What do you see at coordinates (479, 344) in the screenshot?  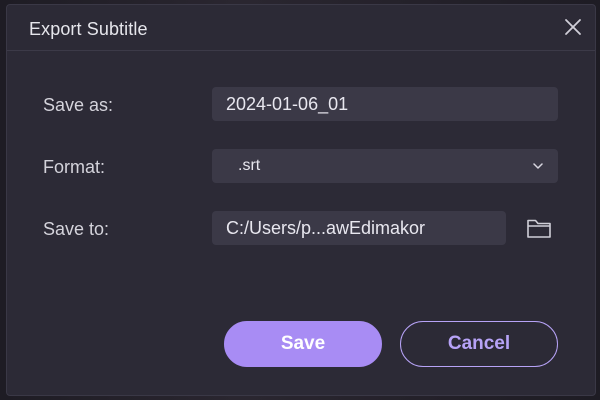 I see `cancel-button: Cancel` at bounding box center [479, 344].